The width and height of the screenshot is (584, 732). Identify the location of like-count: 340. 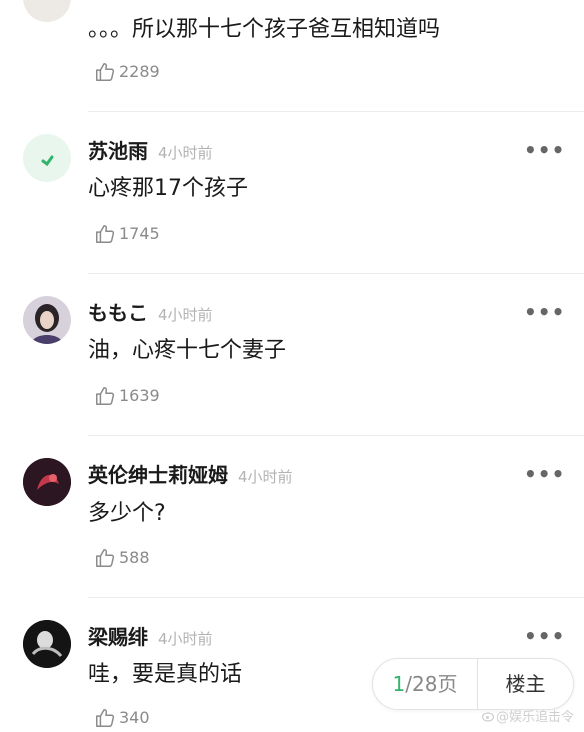
(134, 717).